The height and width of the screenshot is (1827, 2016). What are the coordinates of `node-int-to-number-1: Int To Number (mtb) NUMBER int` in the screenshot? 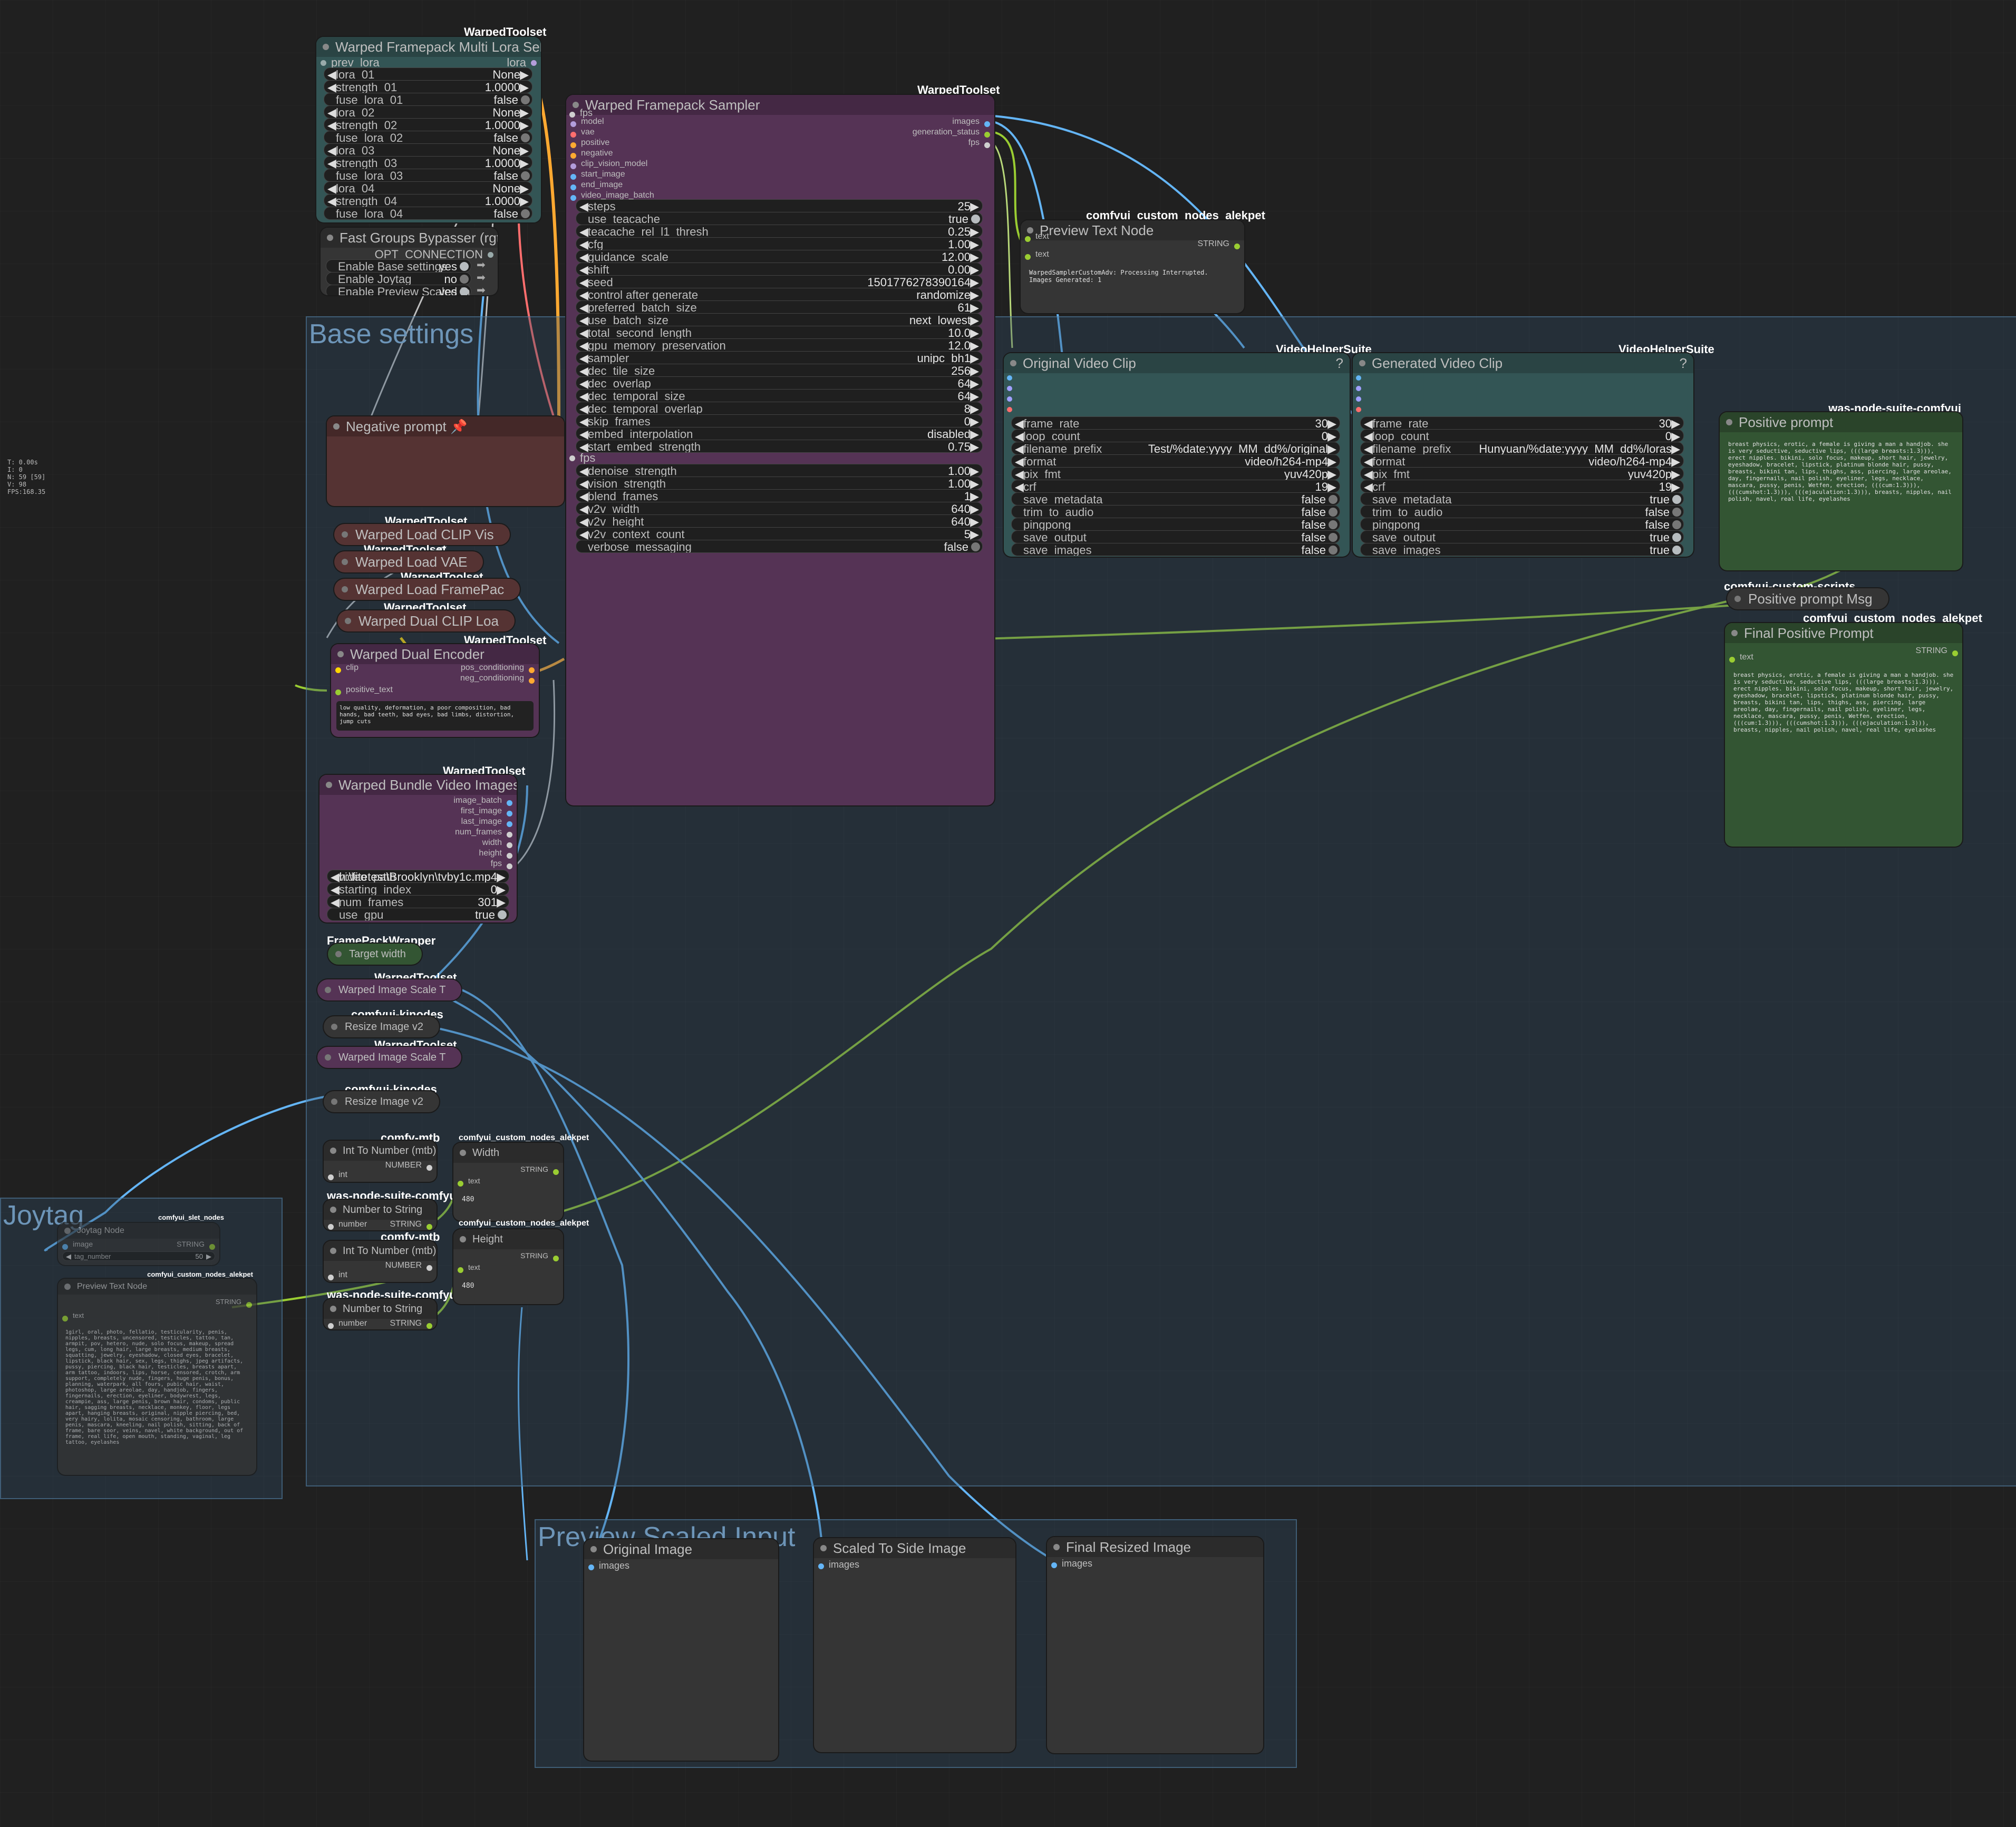 It's located at (381, 1162).